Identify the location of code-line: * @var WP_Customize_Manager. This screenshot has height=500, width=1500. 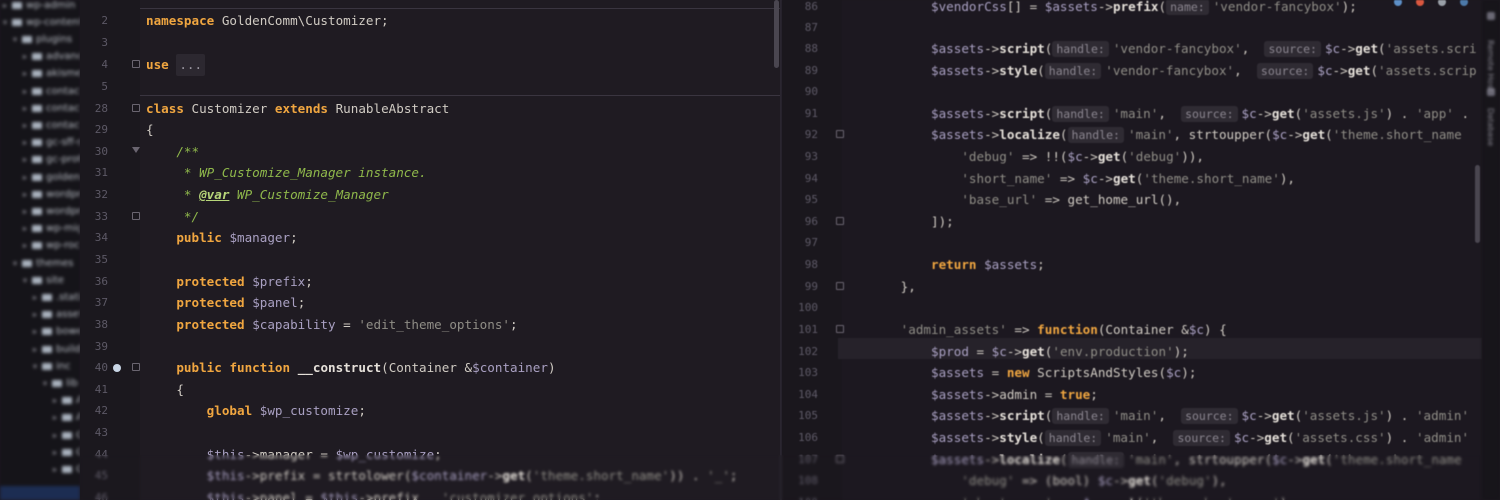
(267, 195).